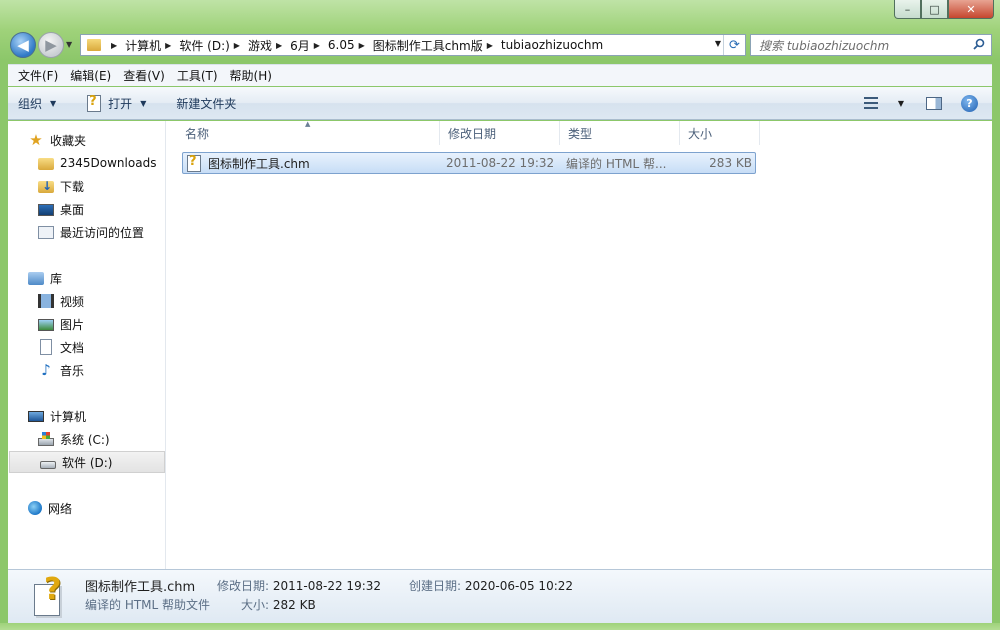 Image resolution: width=1000 pixels, height=630 pixels. Describe the element at coordinates (87, 186) in the screenshot. I see `nav-item-downloads: 下载` at that location.